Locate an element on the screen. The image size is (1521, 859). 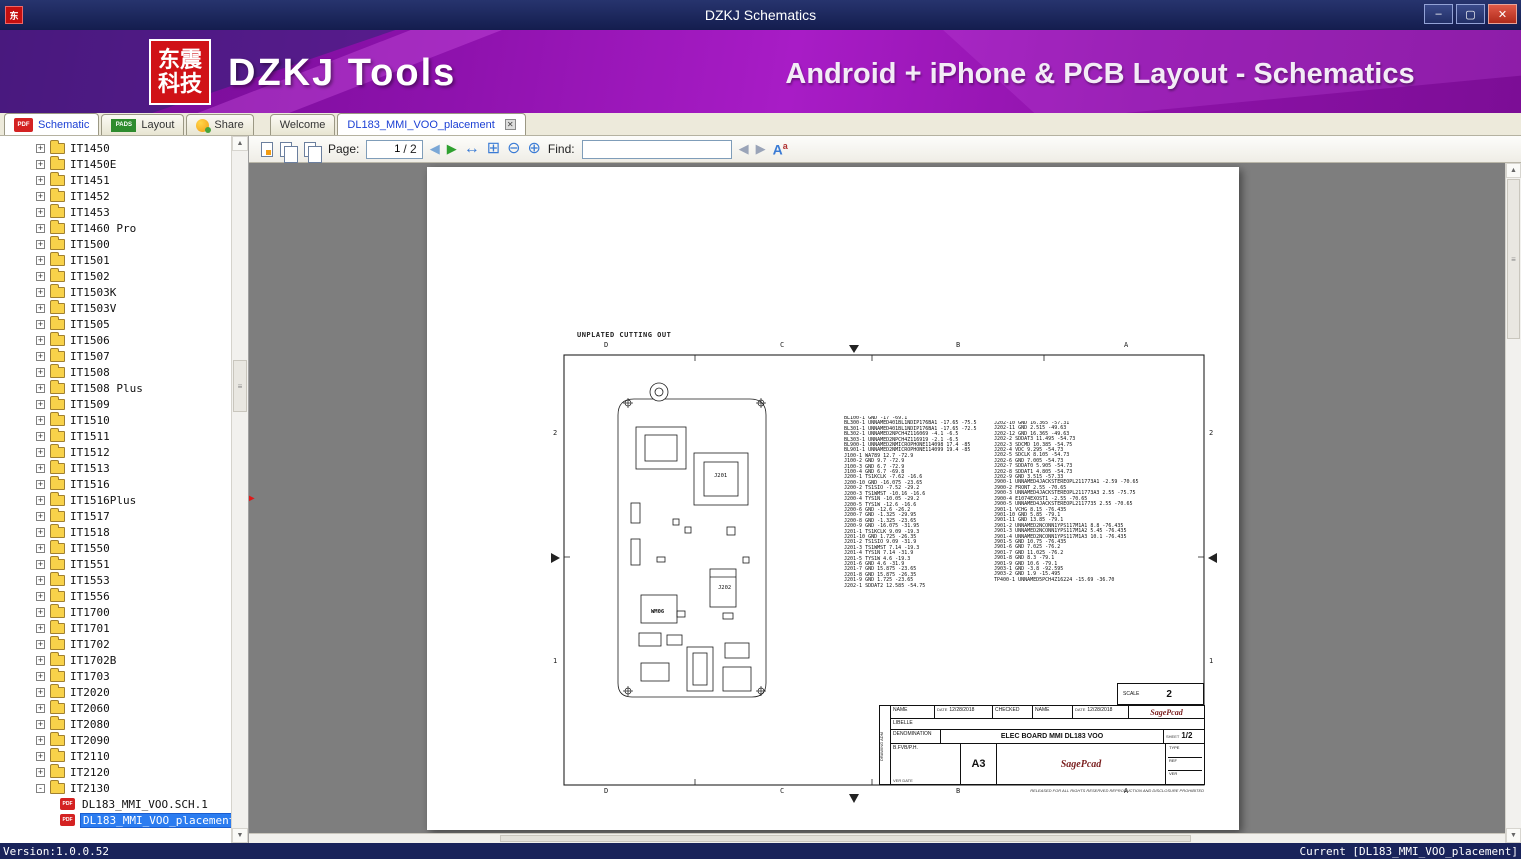
zoom-in-icon: ⊕ is located at coordinates (534, 149).